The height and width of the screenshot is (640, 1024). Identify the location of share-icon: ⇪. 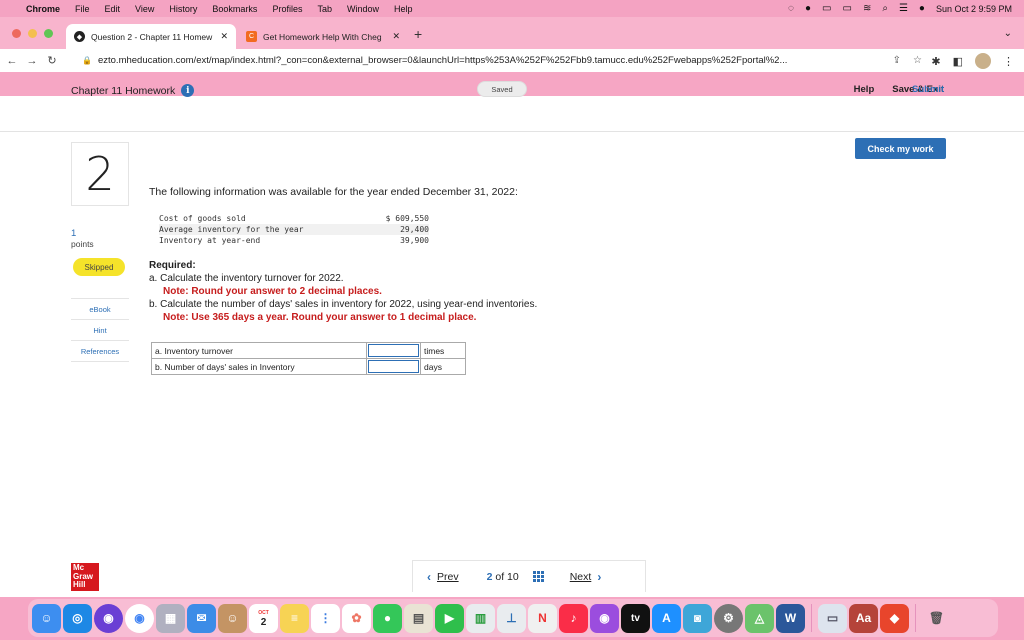
(897, 60).